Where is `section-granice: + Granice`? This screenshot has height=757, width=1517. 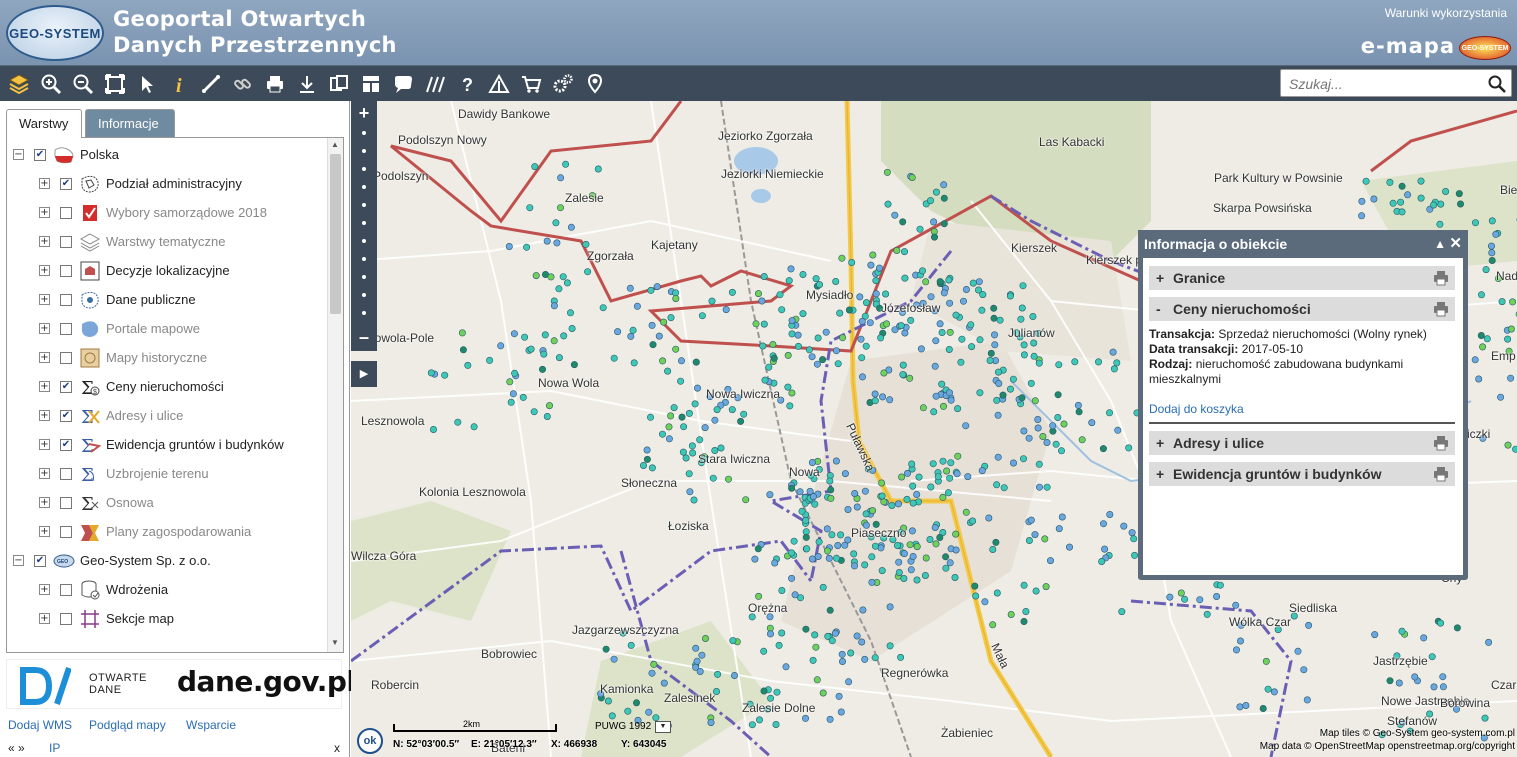
section-granice: + Granice is located at coordinates (1302, 278).